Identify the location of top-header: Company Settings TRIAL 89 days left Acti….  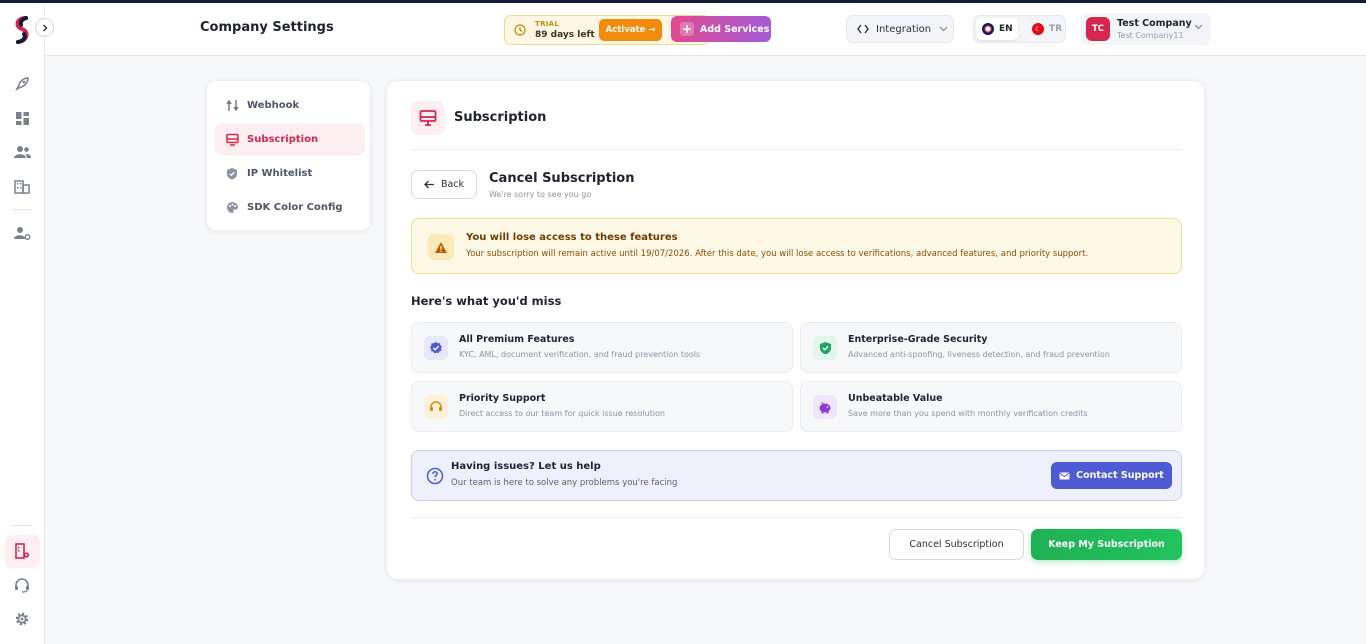
(705, 29).